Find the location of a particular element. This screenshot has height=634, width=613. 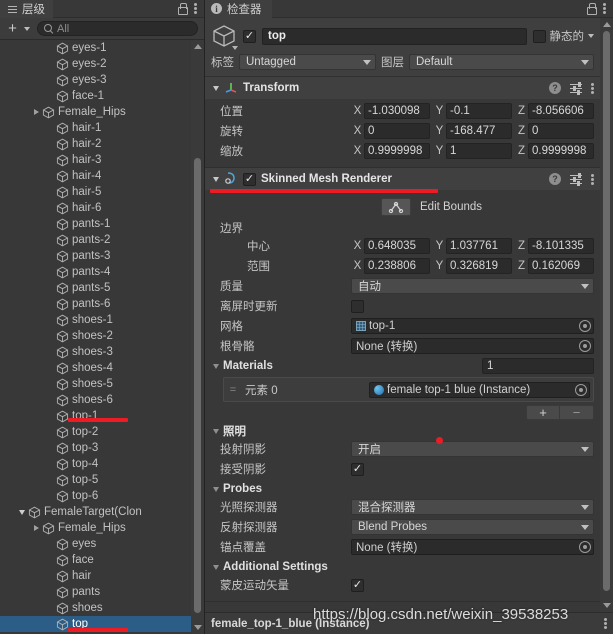

layer-dropdown: Default is located at coordinates (501, 62).